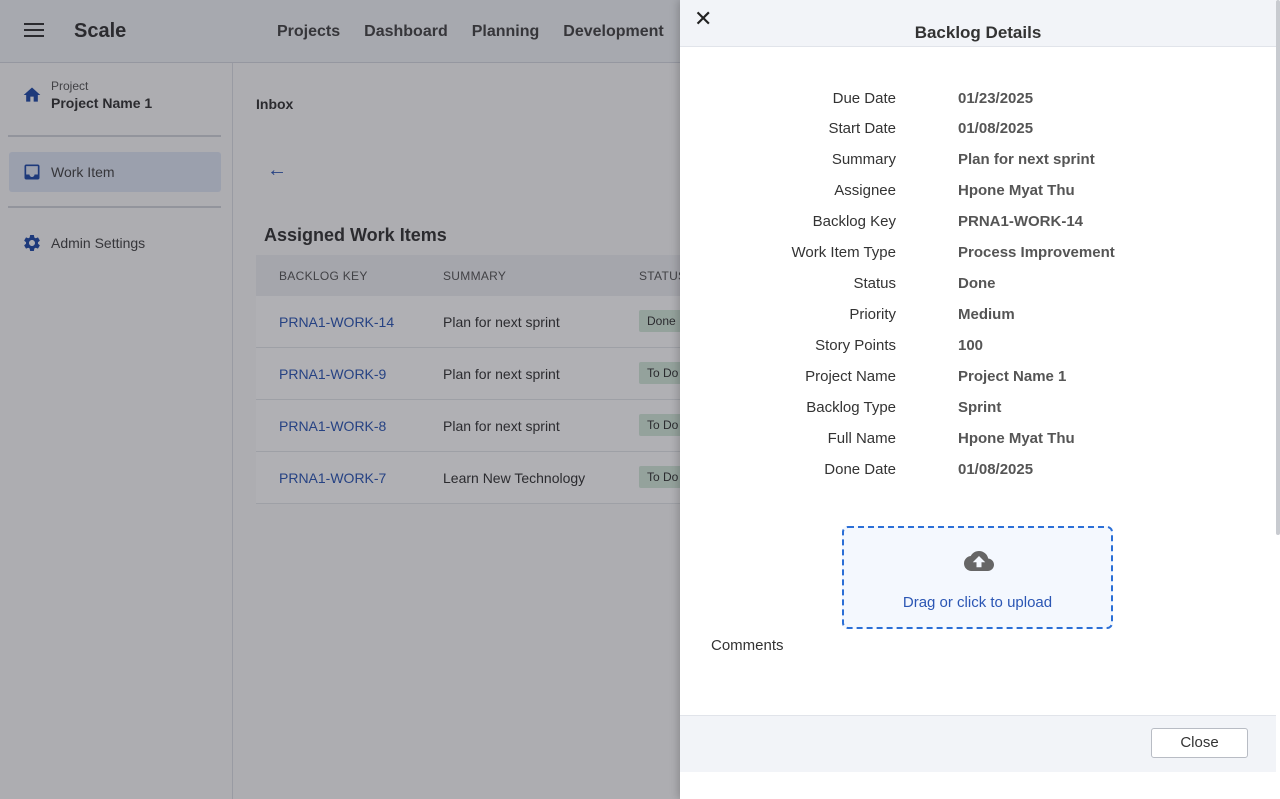  Describe the element at coordinates (1199, 743) in the screenshot. I see `close-button: Close` at that location.